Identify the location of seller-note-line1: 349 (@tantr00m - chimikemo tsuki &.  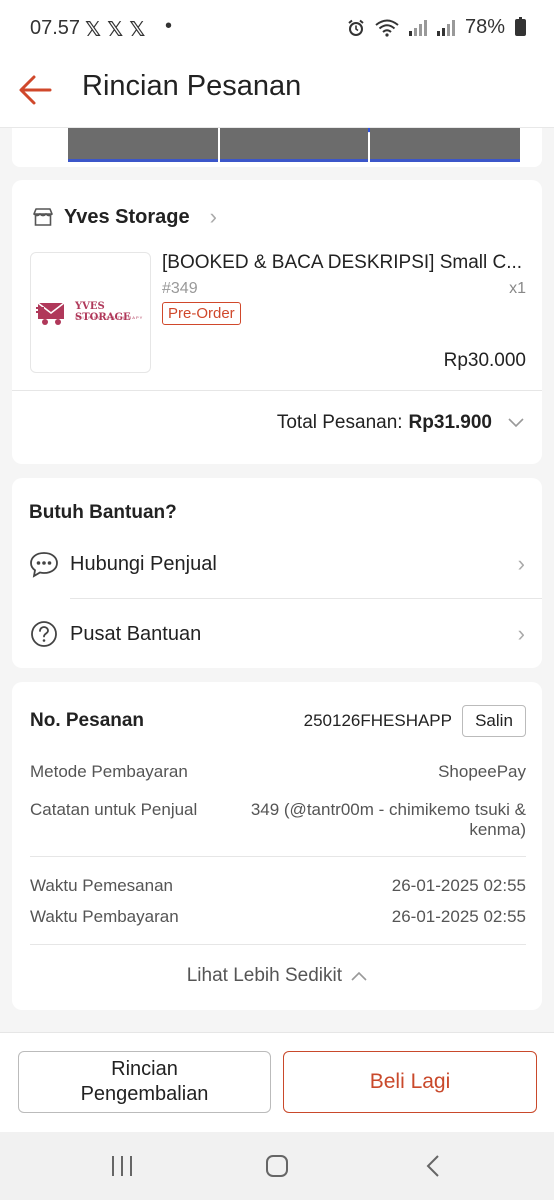
(388, 809).